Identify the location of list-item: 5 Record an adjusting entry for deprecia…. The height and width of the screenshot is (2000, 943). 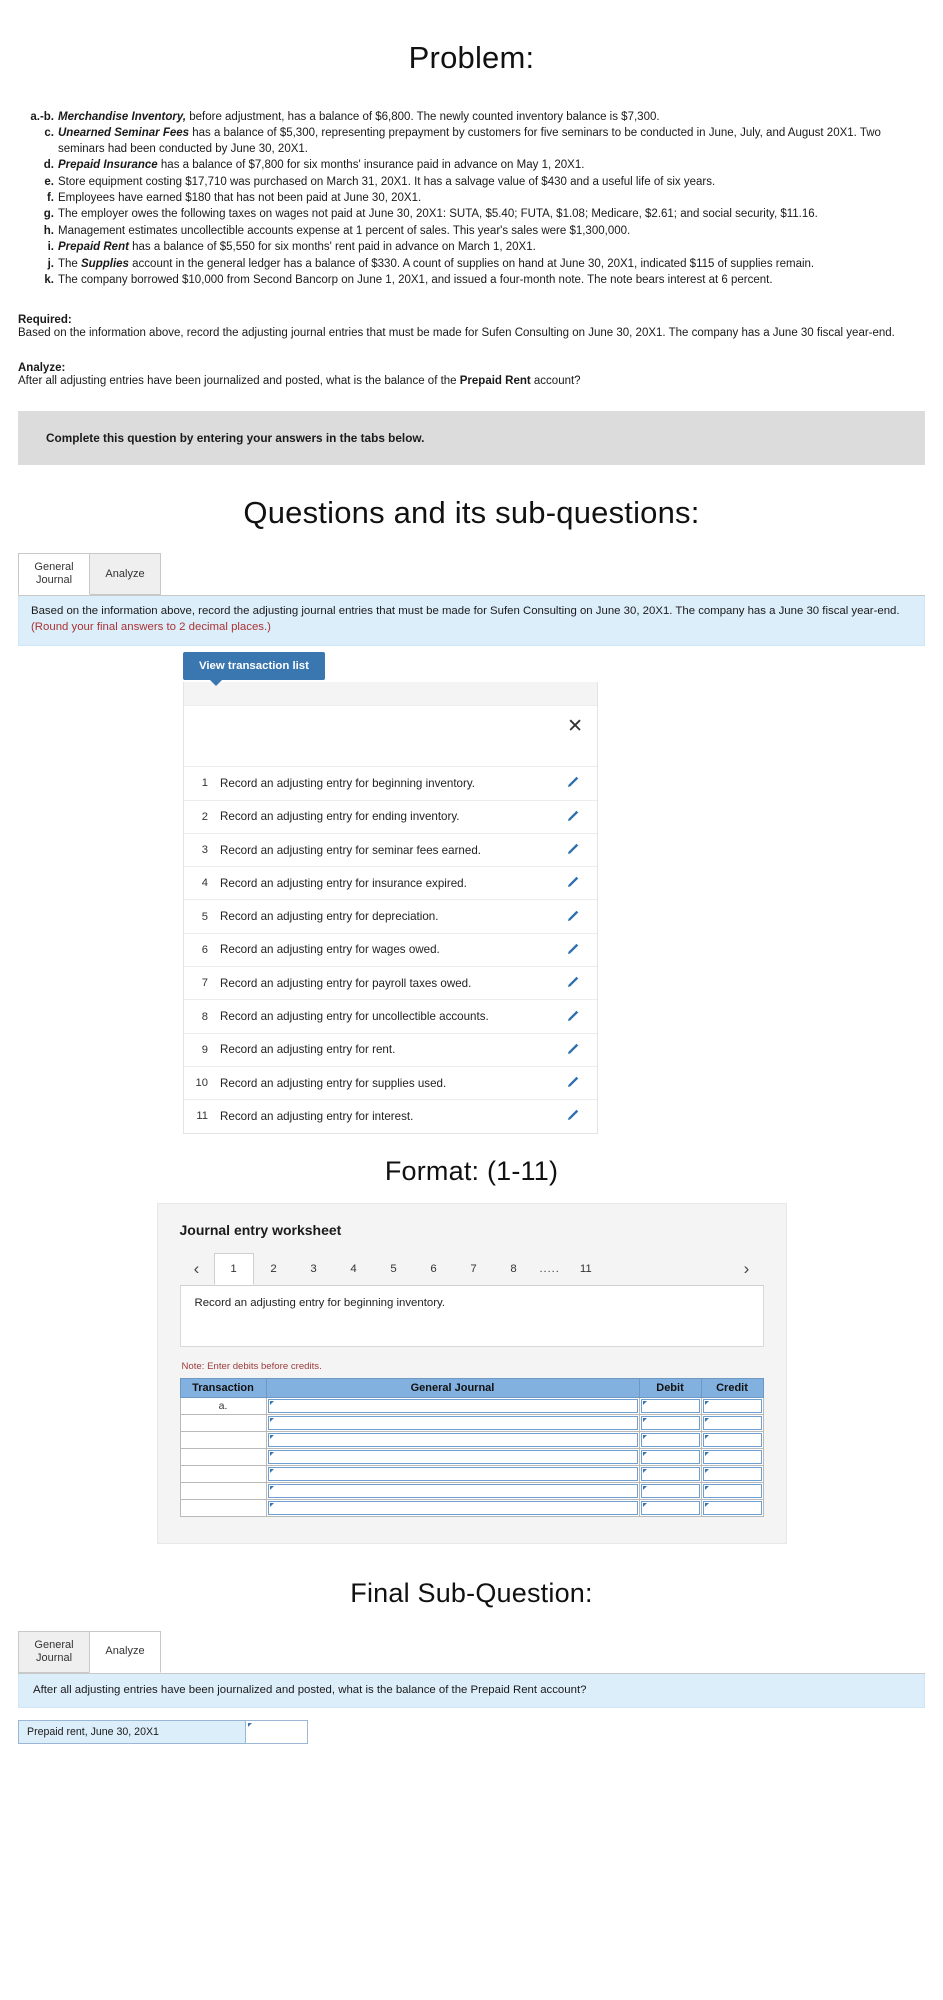
(390, 916).